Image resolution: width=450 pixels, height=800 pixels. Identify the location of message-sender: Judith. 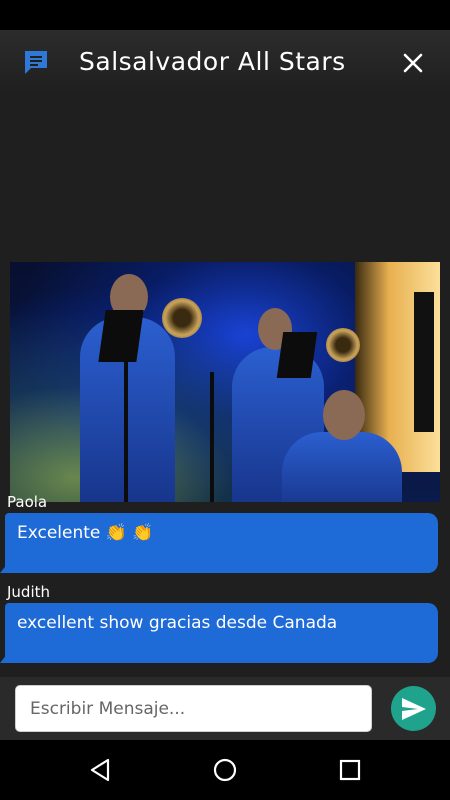
(29, 592).